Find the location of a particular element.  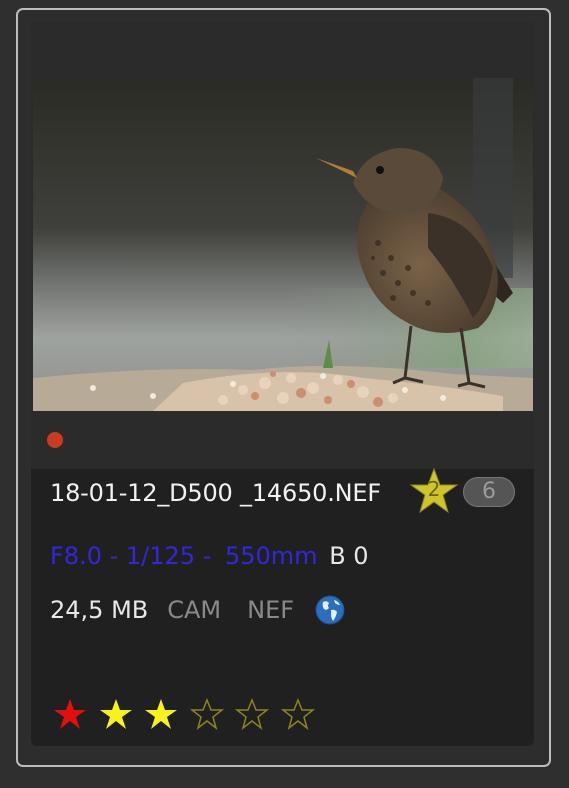

rating-star-3-icon is located at coordinates (206, 714).